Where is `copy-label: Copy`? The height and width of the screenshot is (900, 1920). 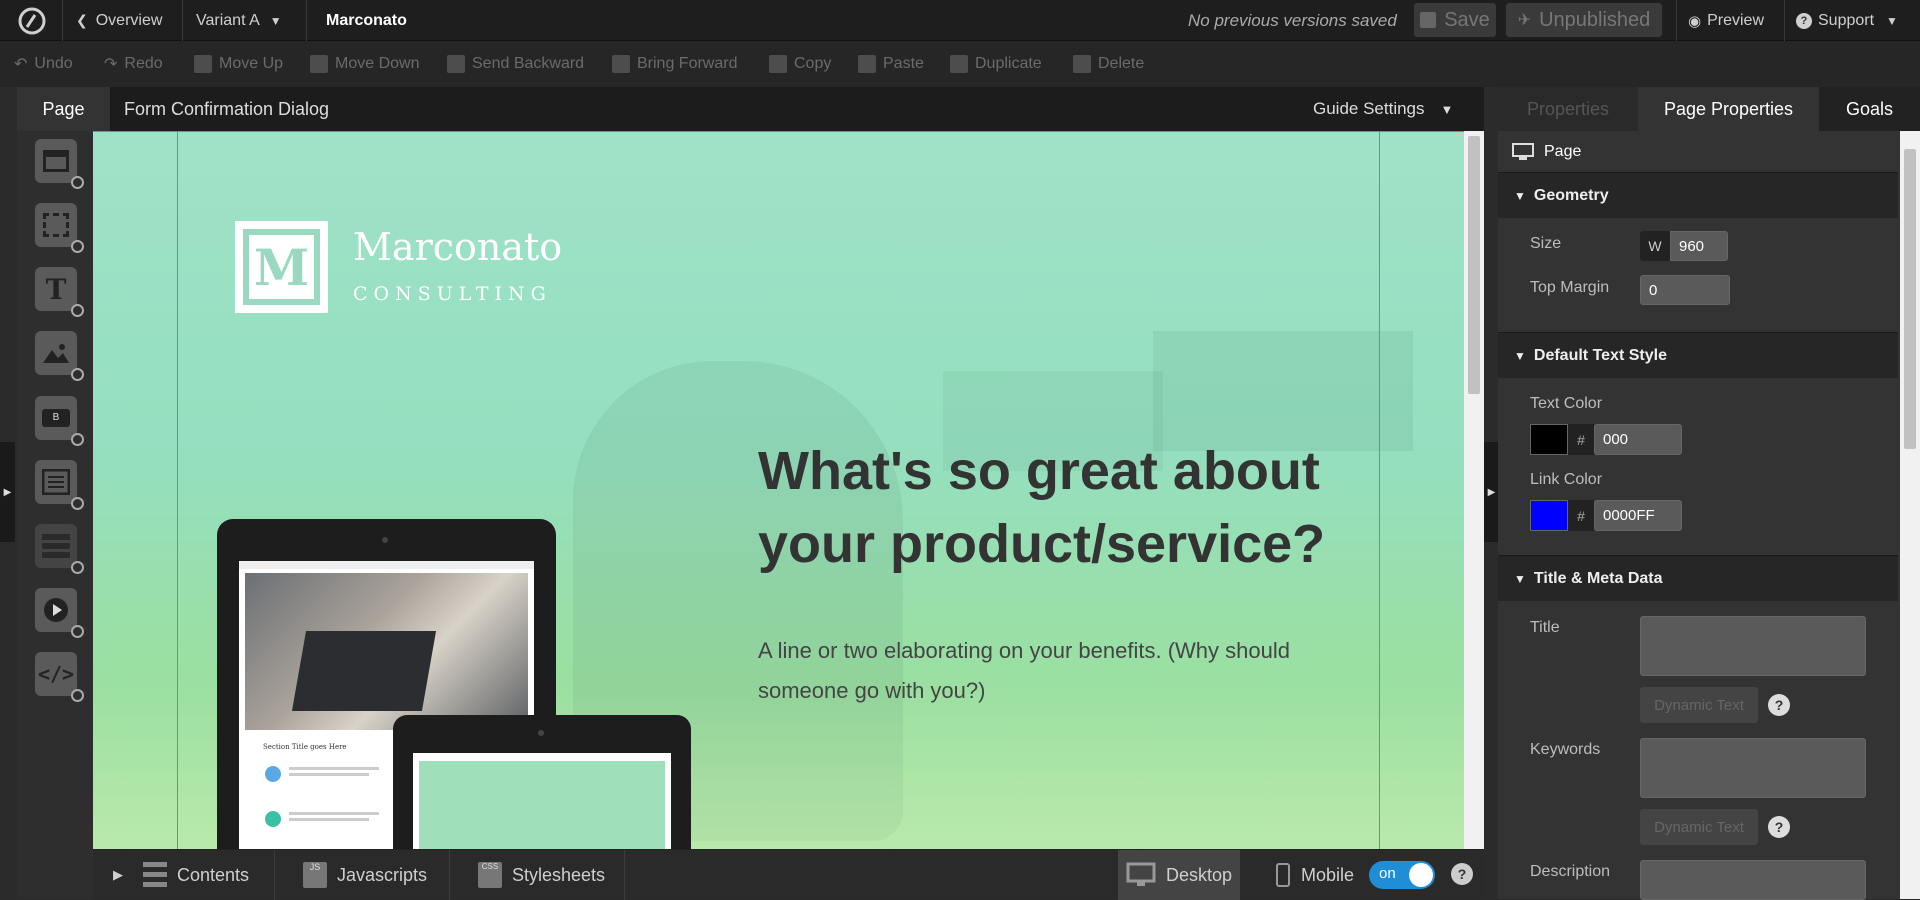 copy-label: Copy is located at coordinates (813, 63).